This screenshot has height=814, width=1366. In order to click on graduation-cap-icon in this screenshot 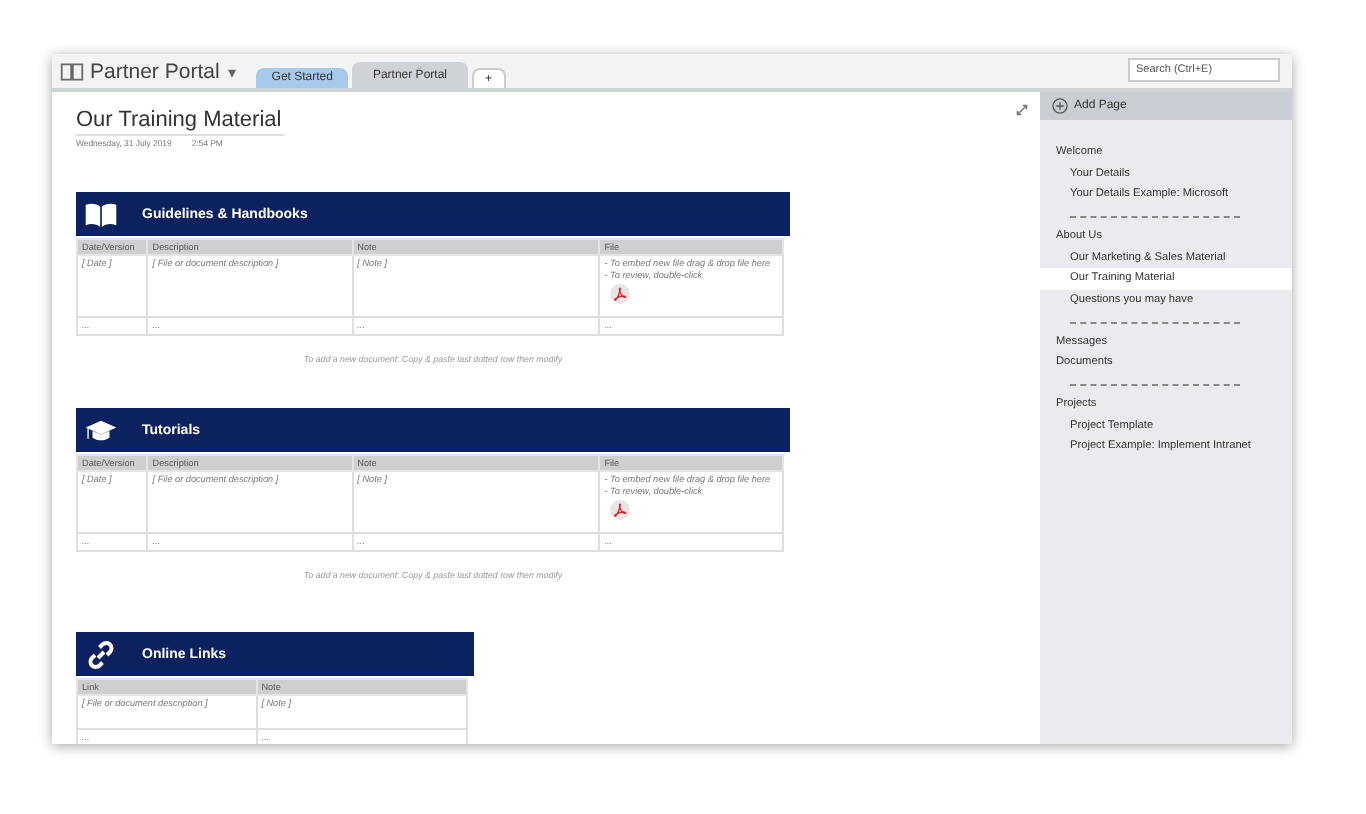, I will do `click(101, 430)`.